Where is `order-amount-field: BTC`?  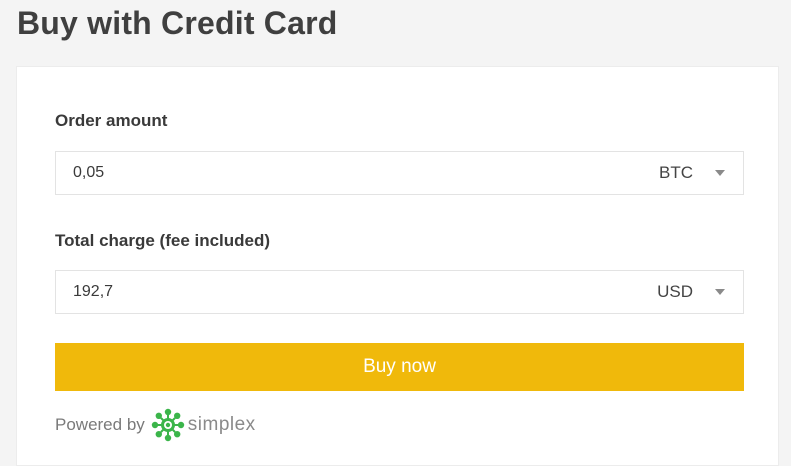 order-amount-field: BTC is located at coordinates (399, 173).